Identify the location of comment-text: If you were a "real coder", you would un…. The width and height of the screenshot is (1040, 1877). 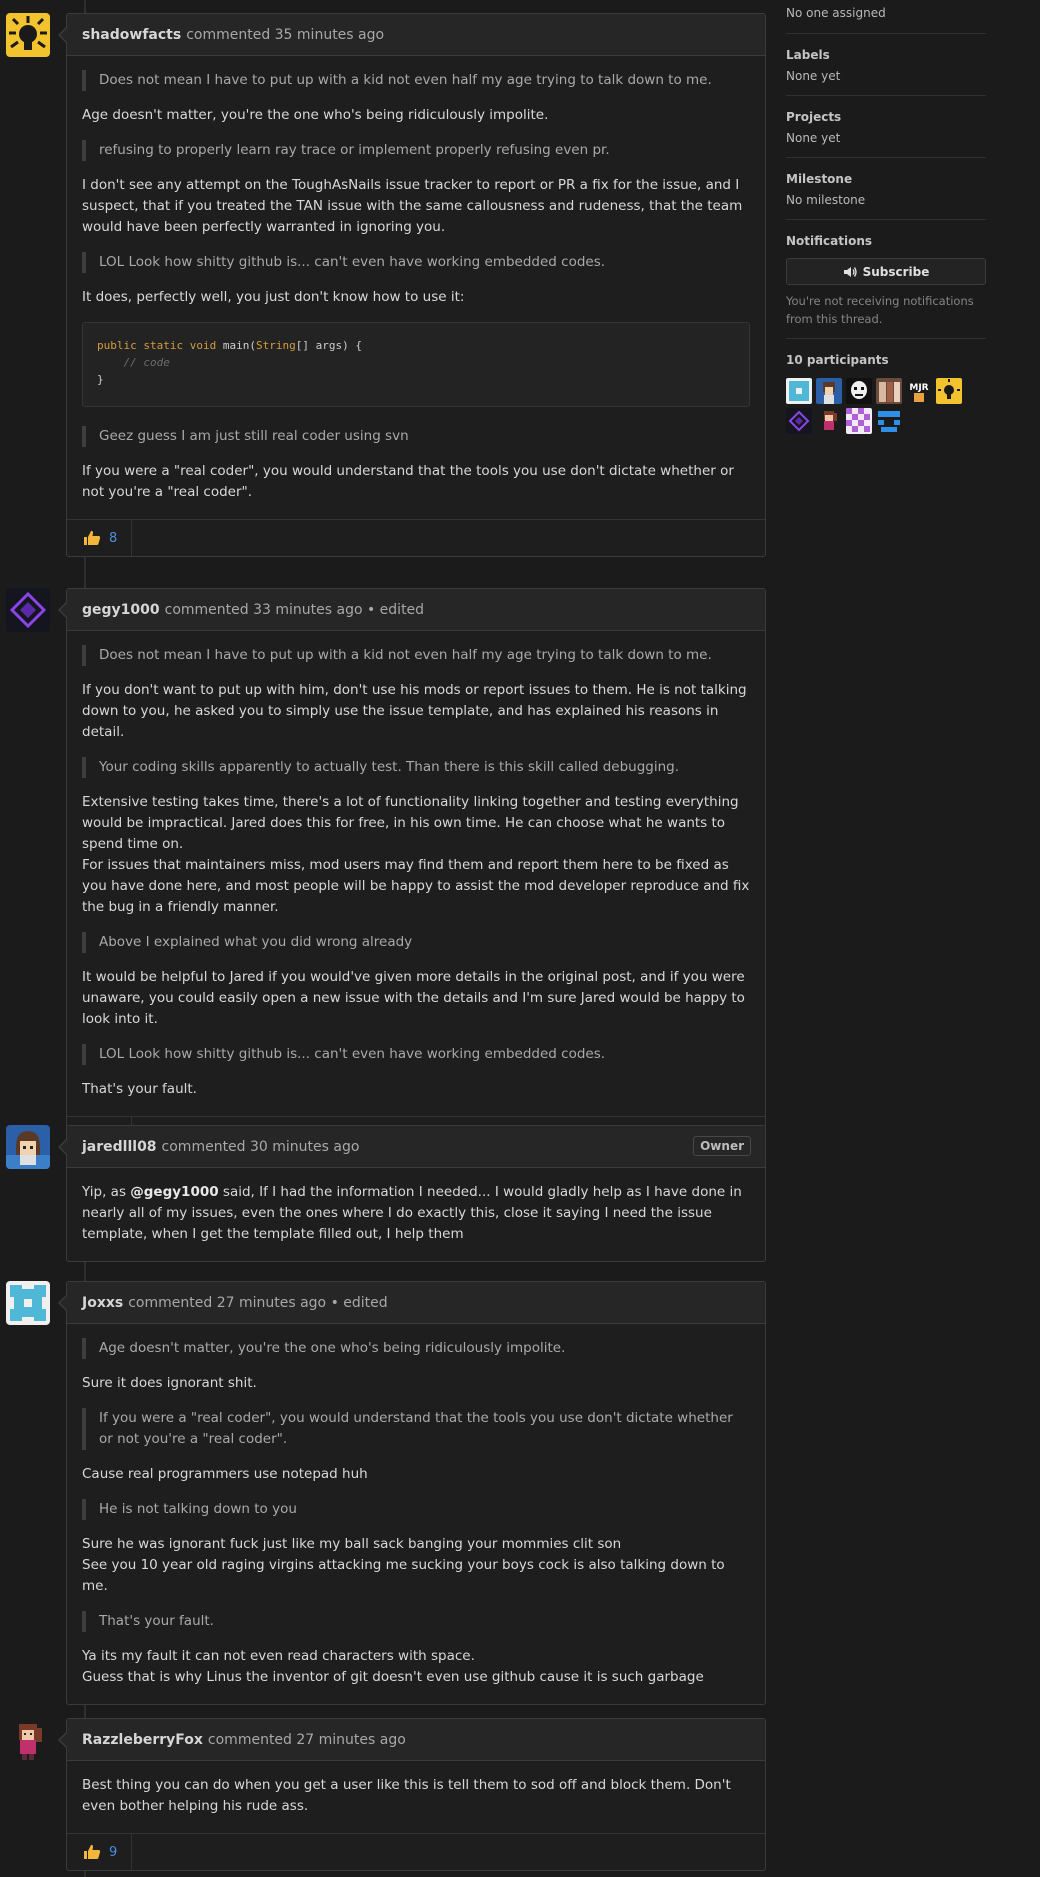
(408, 481).